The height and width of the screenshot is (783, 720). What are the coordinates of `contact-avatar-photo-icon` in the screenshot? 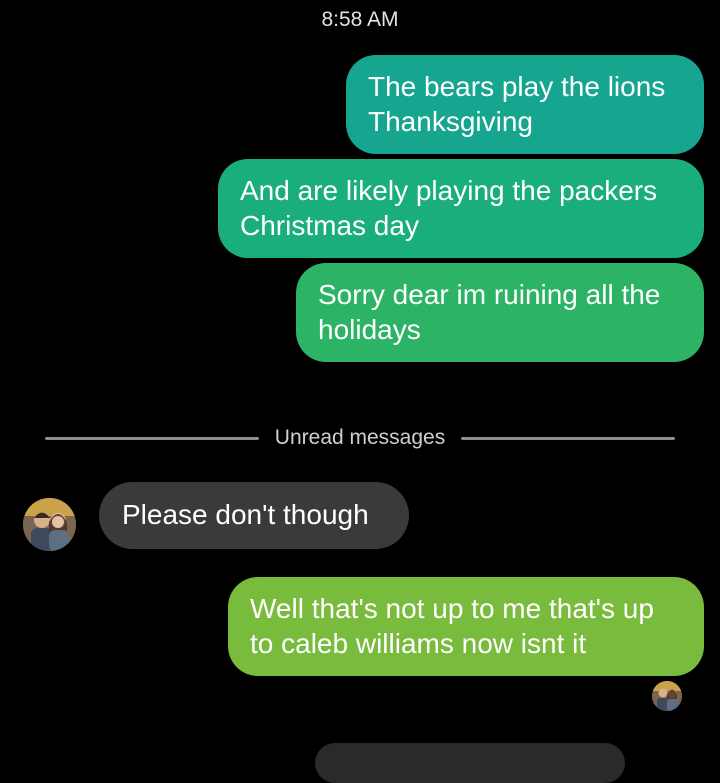 It's located at (49, 524).